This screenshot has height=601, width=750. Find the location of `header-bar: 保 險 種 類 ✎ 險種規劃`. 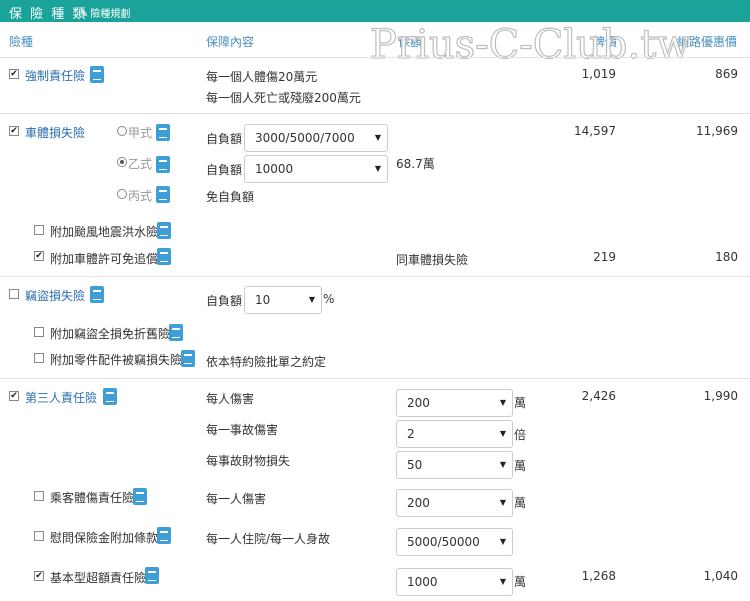

header-bar: 保 險 種 類 ✎ 險種規劃 is located at coordinates (375, 11).